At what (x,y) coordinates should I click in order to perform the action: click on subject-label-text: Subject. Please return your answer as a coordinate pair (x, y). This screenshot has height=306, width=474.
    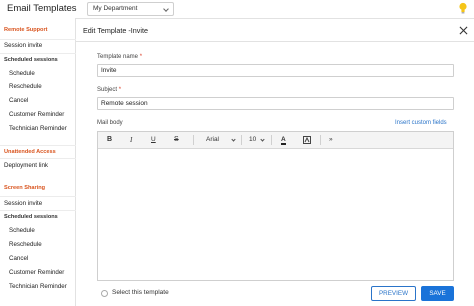
    Looking at the image, I should click on (107, 90).